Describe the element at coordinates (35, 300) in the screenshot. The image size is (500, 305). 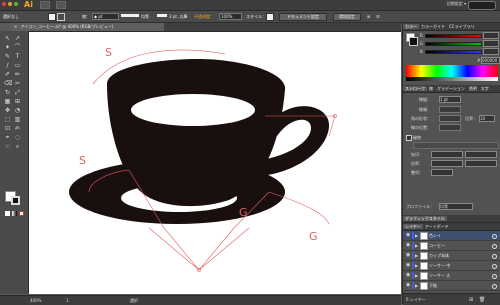
I see `zoom-level: 400%` at that location.